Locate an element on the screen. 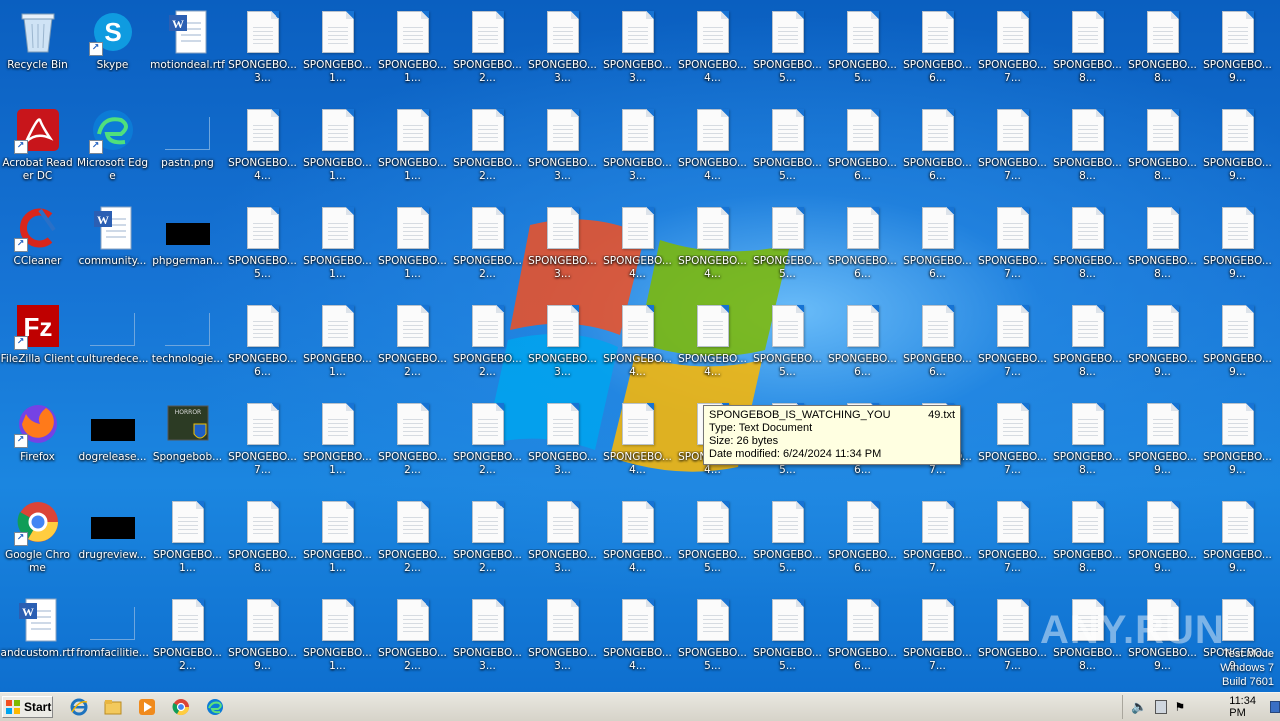  desktop-icon: Recycle Bin is located at coordinates (37, 51).